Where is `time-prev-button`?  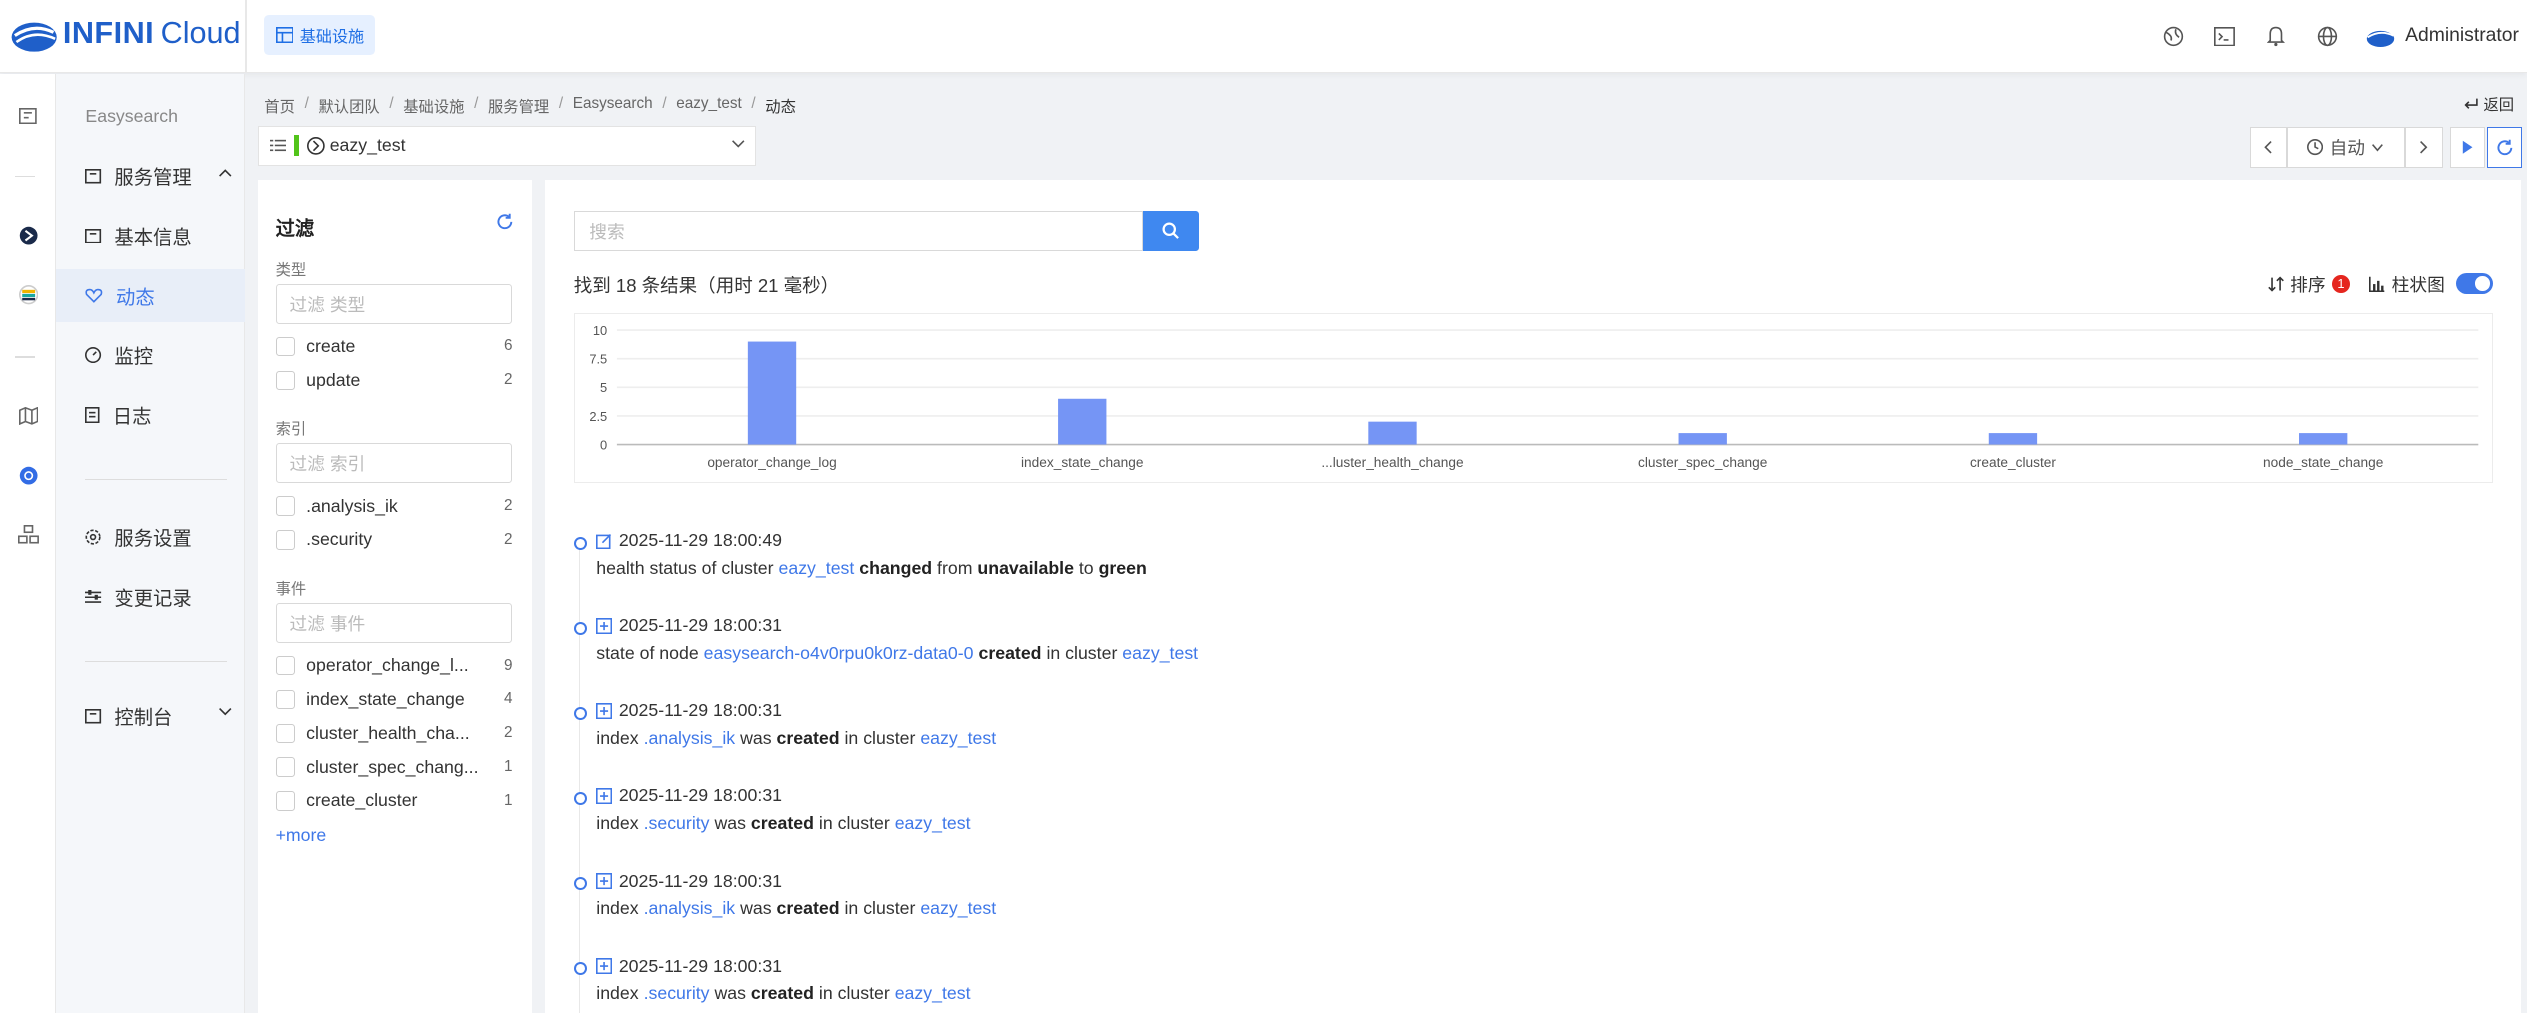 time-prev-button is located at coordinates (2268, 147).